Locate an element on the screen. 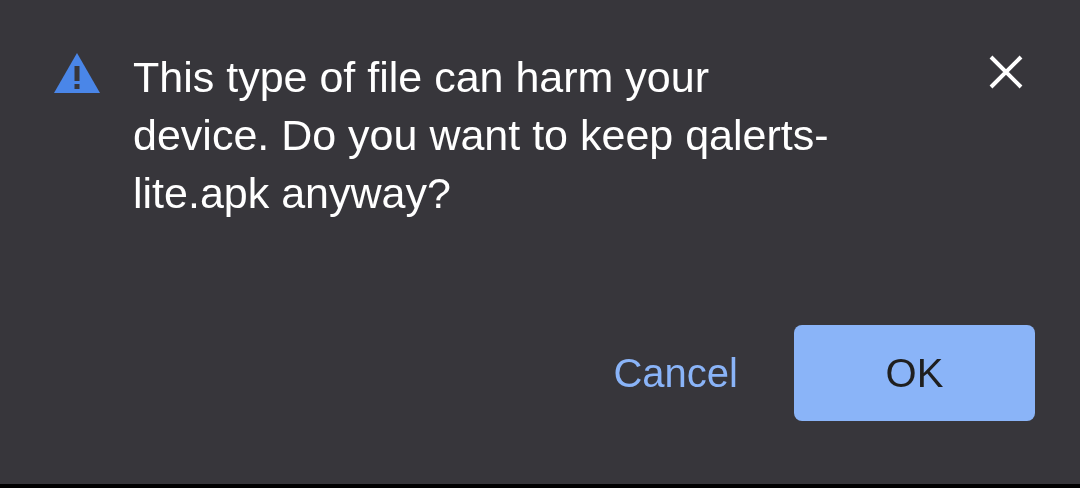 The height and width of the screenshot is (488, 1080). close-icon is located at coordinates (1006, 72).